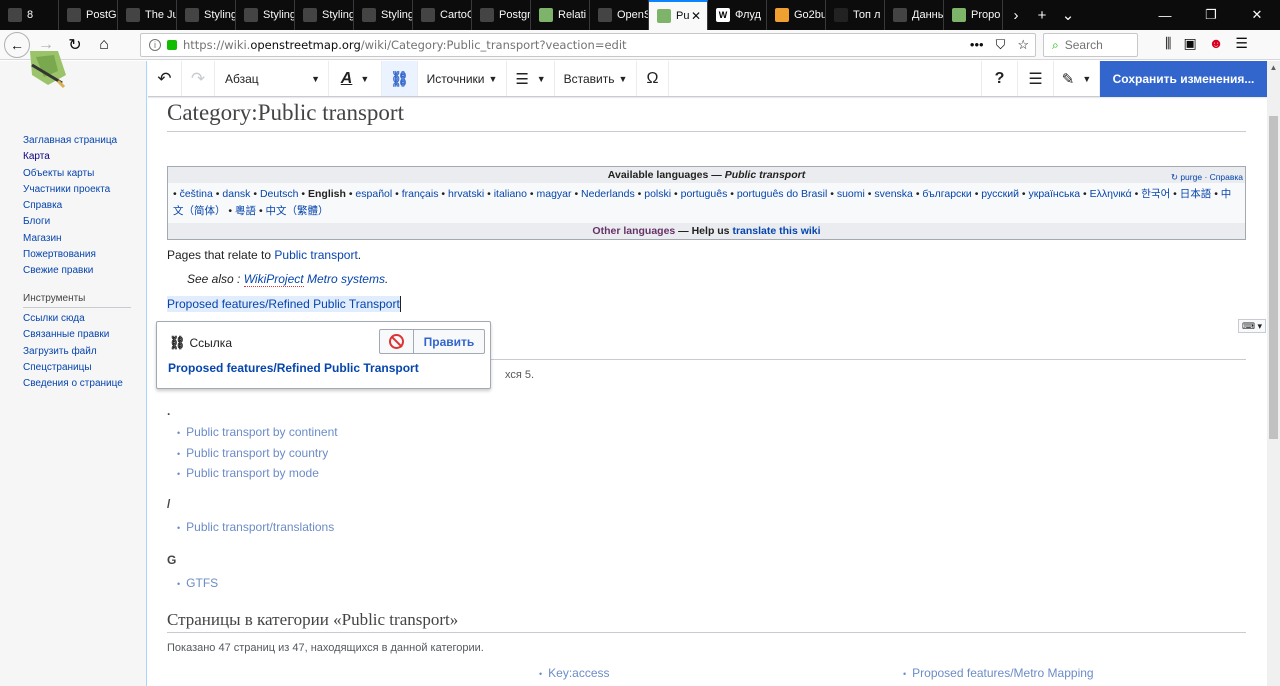 This screenshot has height=686, width=1280. I want to click on subcategory-link: Public transport by country, so click(257, 454).